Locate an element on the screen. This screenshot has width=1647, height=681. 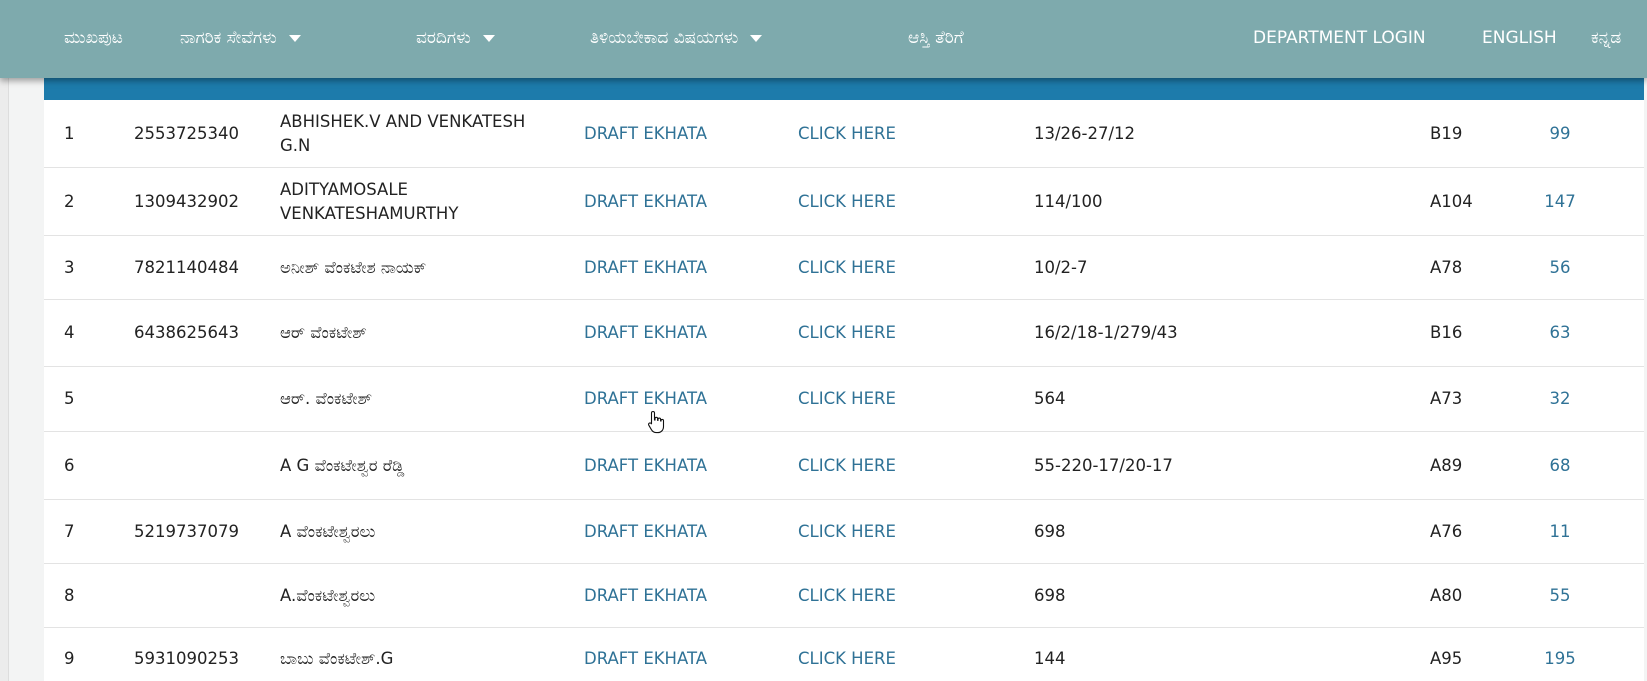
cell-property-id-text: 5219737079 is located at coordinates (186, 531).